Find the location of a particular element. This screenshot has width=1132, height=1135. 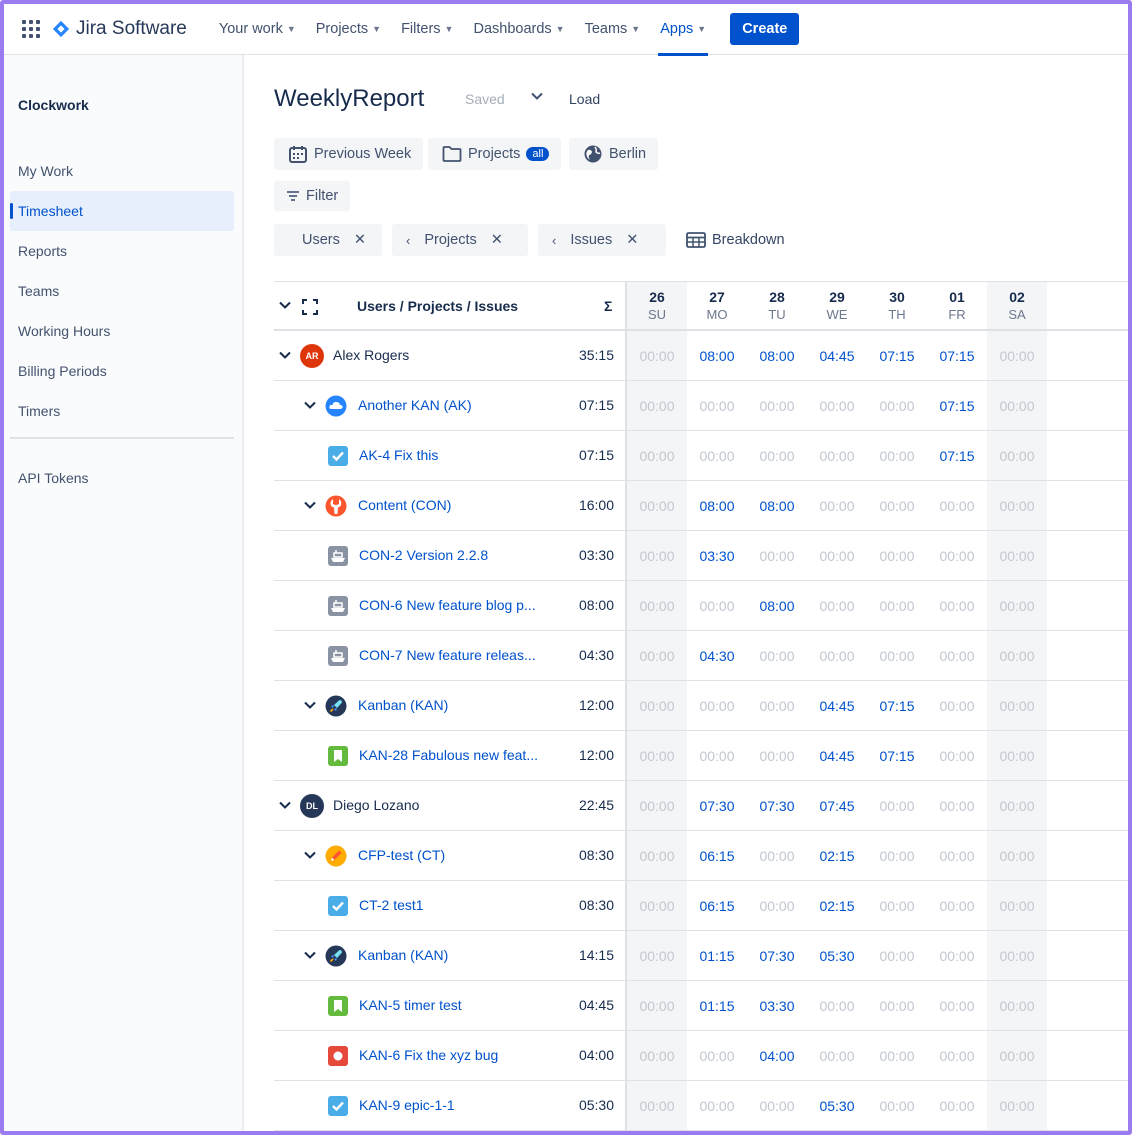

collapse-all-icon is located at coordinates (285, 306).